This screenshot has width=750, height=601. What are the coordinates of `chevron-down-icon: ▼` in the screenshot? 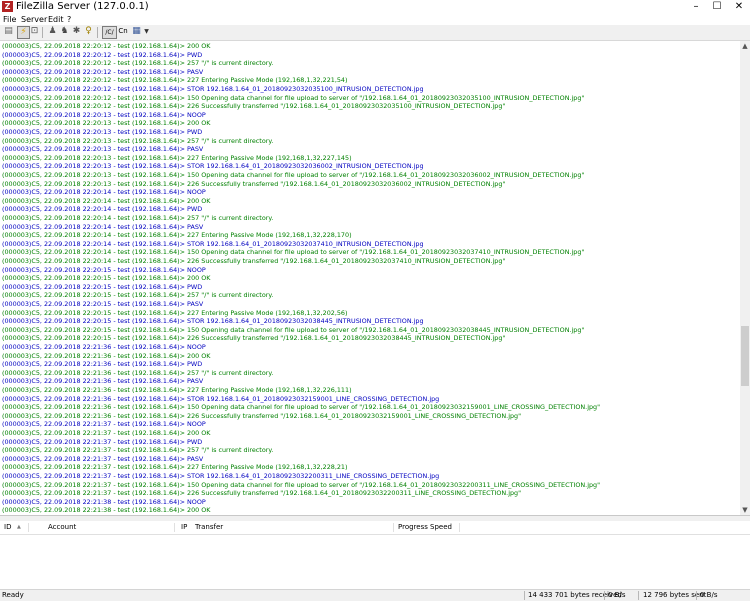 It's located at (146, 31).